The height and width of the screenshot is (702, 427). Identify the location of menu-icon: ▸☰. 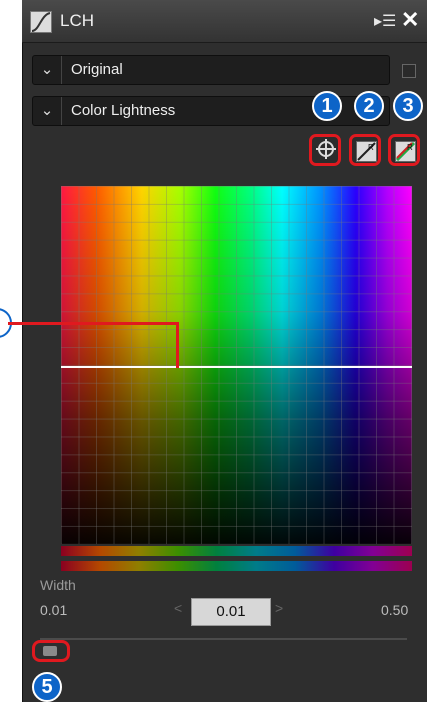
(385, 21).